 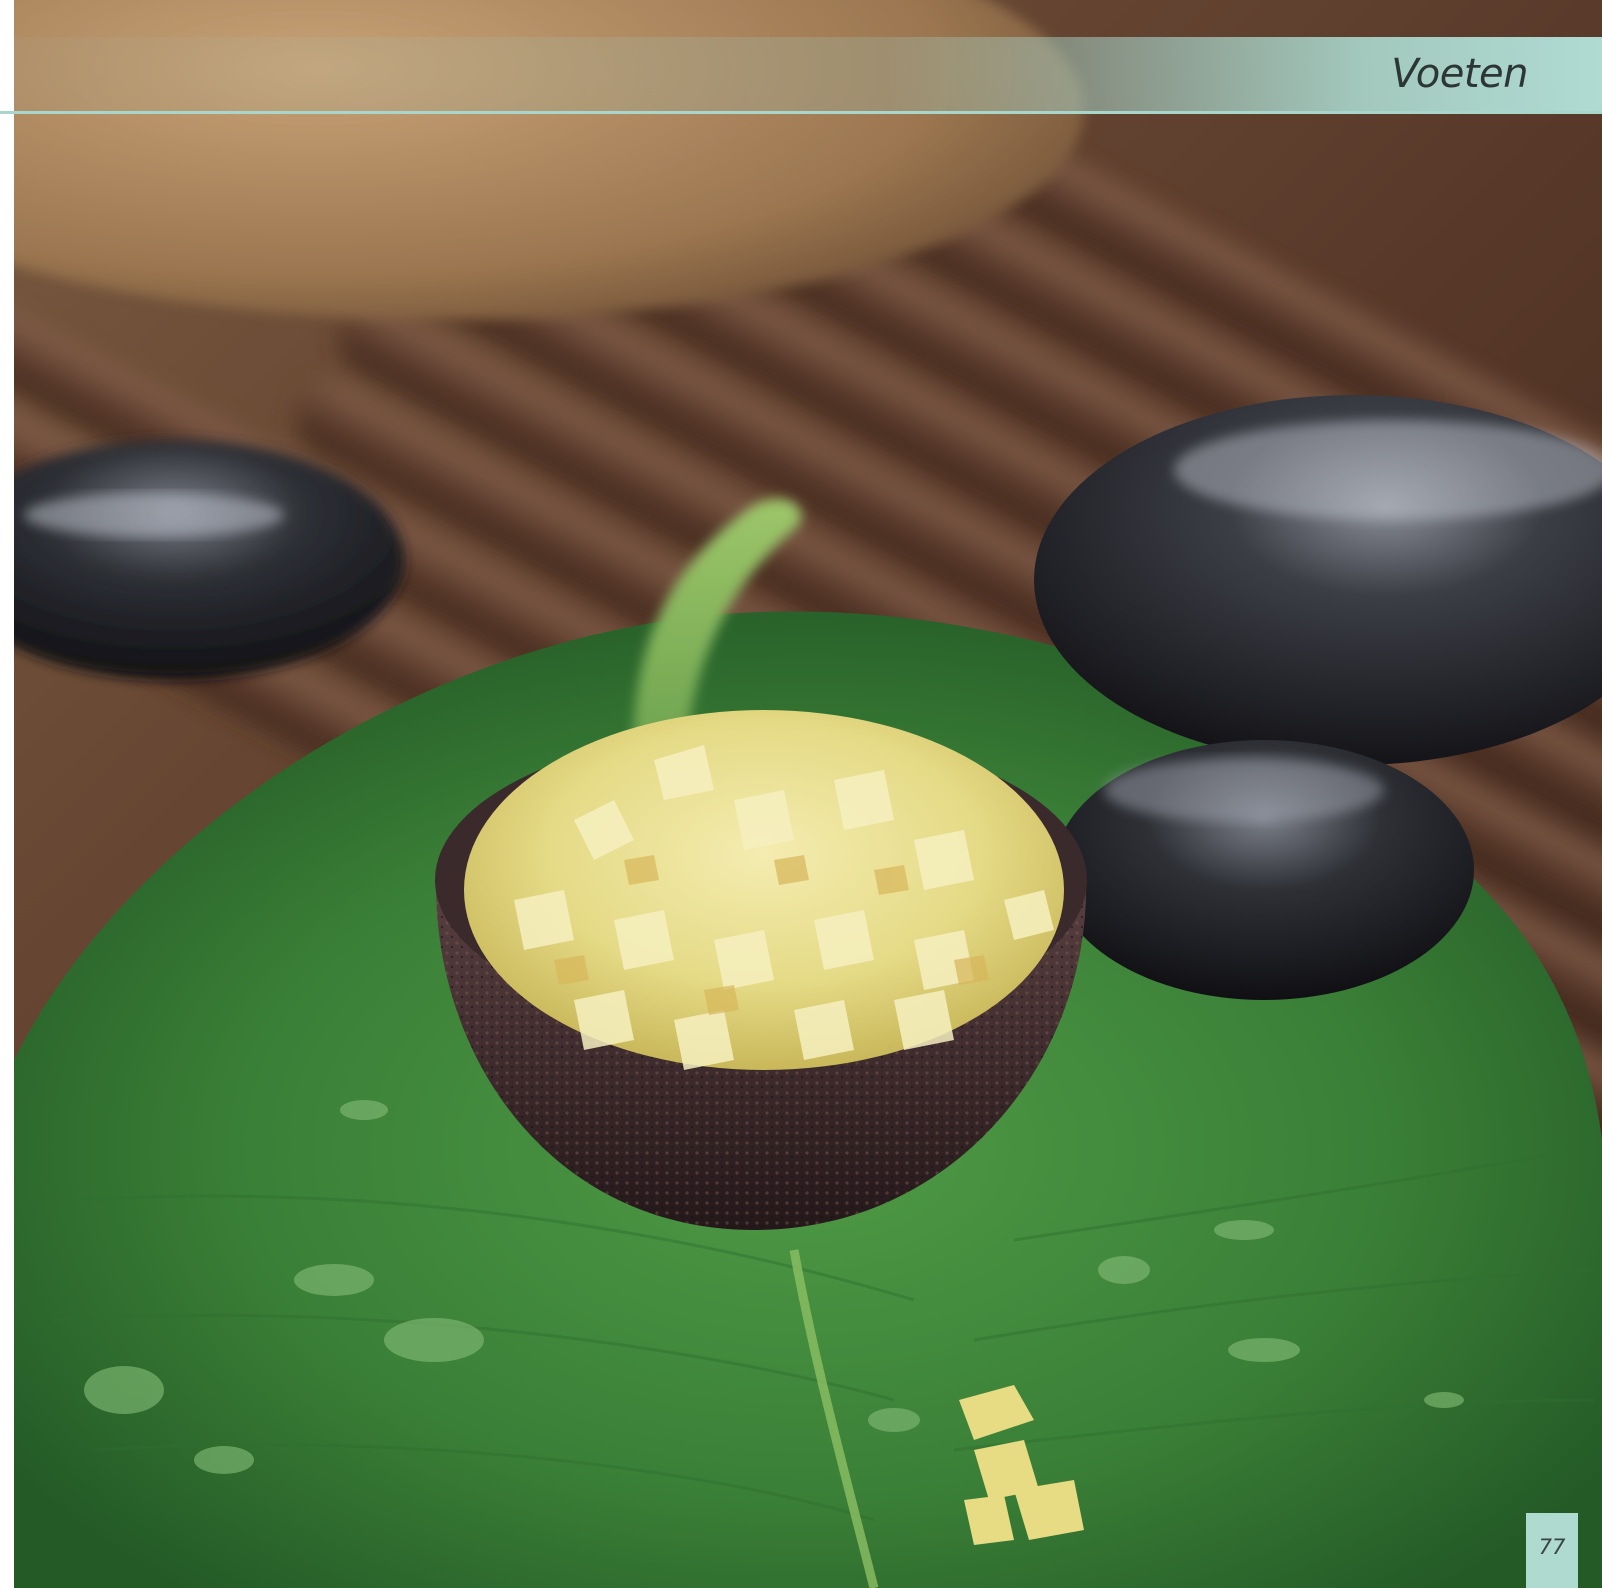 I want to click on page-number-box: 77, so click(x=1552, y=1550).